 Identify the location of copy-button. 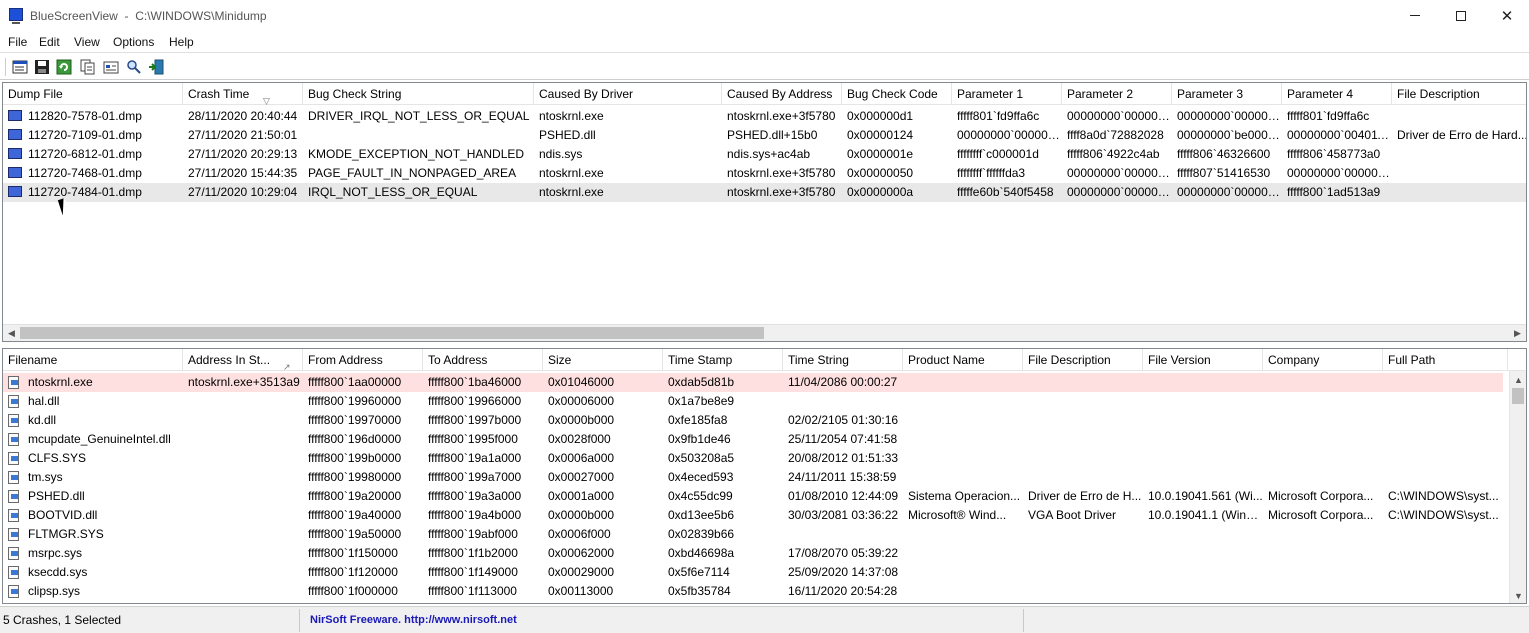
(88, 67).